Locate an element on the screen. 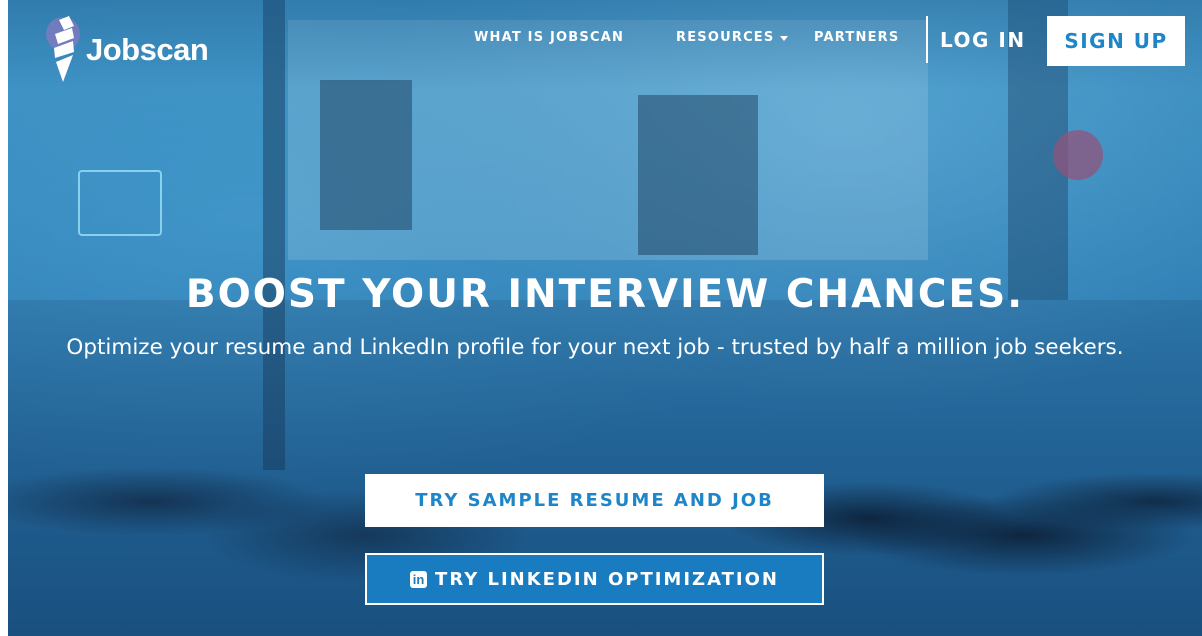 This screenshot has width=1202, height=636. nav-partners: PARTNERS is located at coordinates (856, 37).